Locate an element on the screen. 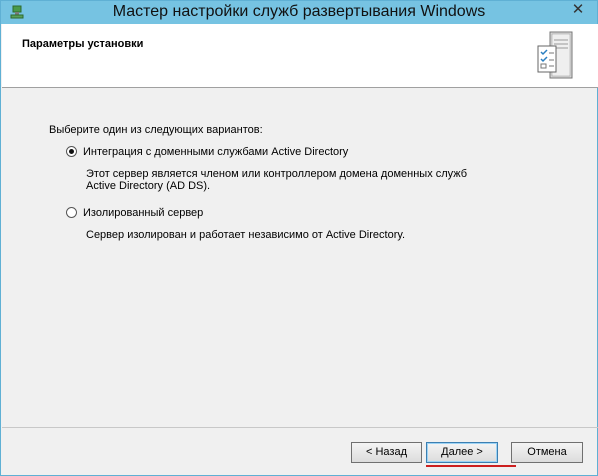 The height and width of the screenshot is (476, 598). back-button: < Назад is located at coordinates (386, 452).